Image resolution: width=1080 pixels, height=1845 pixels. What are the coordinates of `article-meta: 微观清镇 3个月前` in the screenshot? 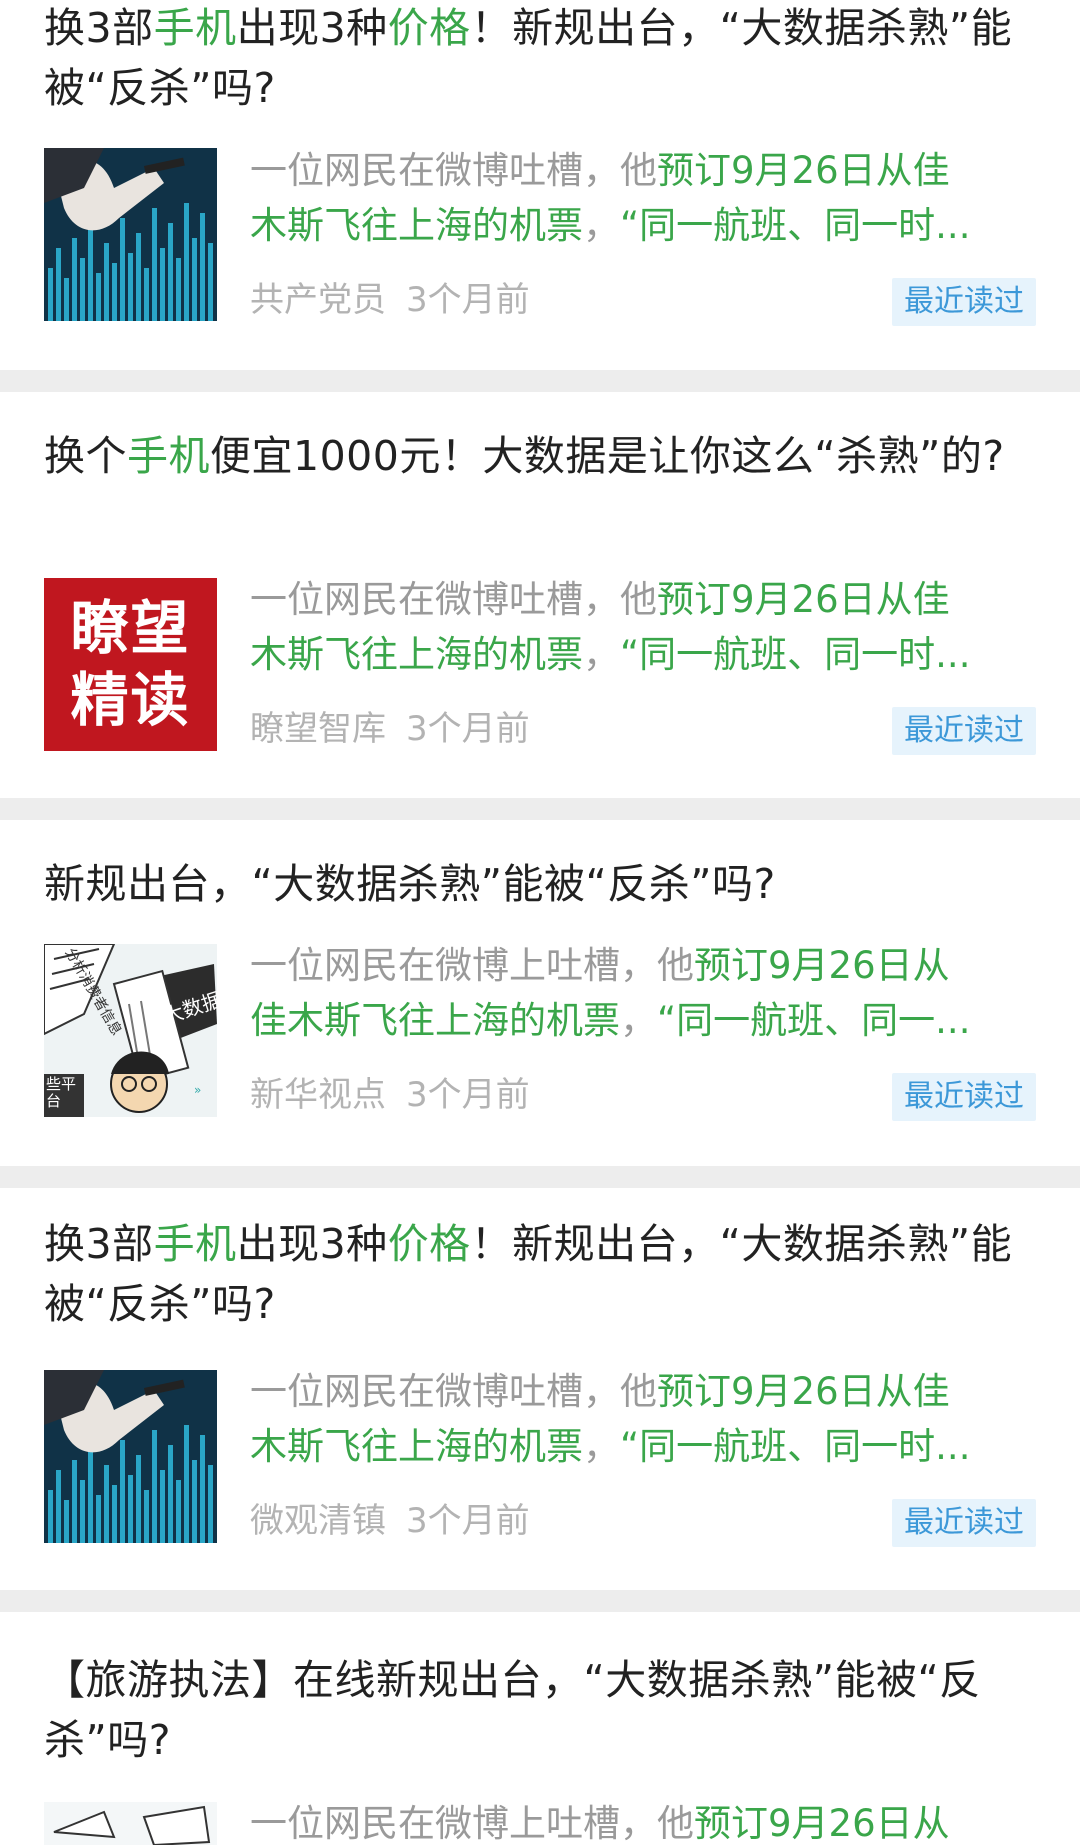 It's located at (390, 1521).